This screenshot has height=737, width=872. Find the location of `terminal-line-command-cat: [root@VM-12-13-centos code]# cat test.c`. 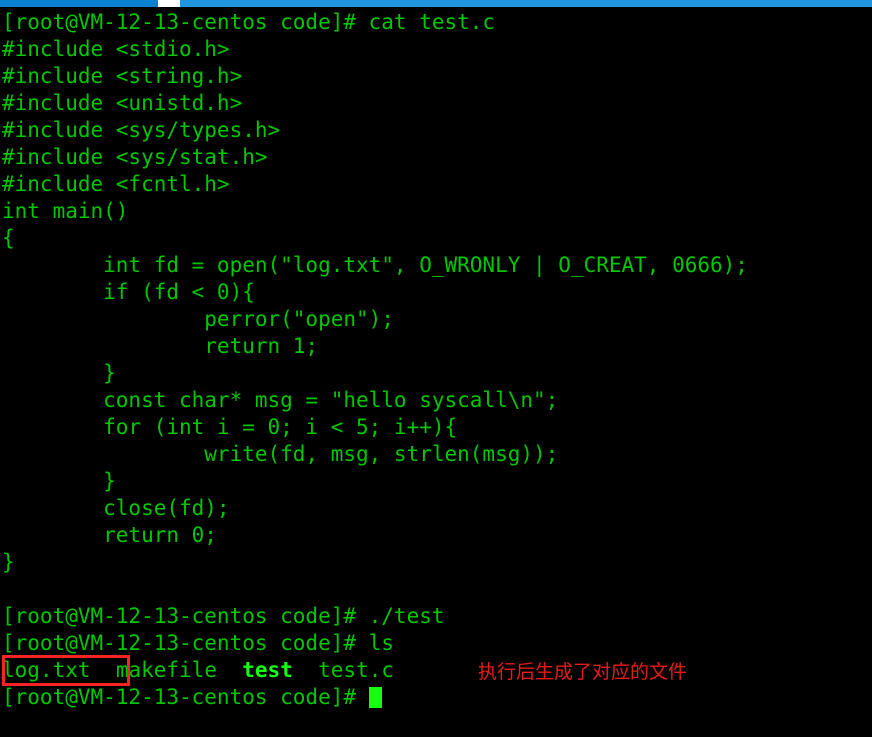

terminal-line-command-cat: [root@VM-12-13-centos code]# cat test.c is located at coordinates (249, 22).